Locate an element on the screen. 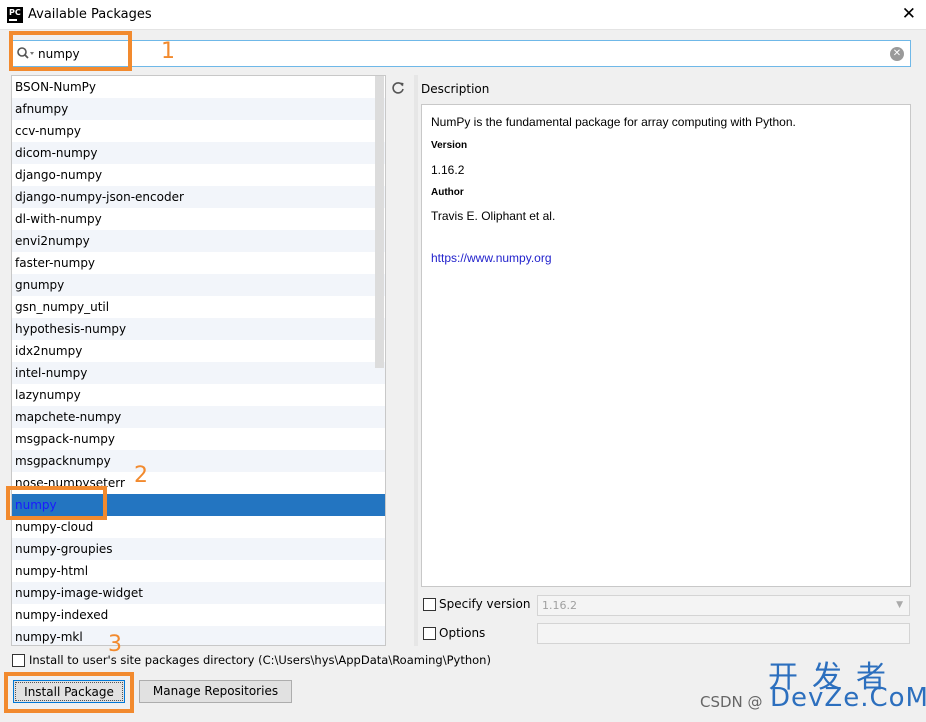  watermark-devze: DevZe.CoM is located at coordinates (848, 698).